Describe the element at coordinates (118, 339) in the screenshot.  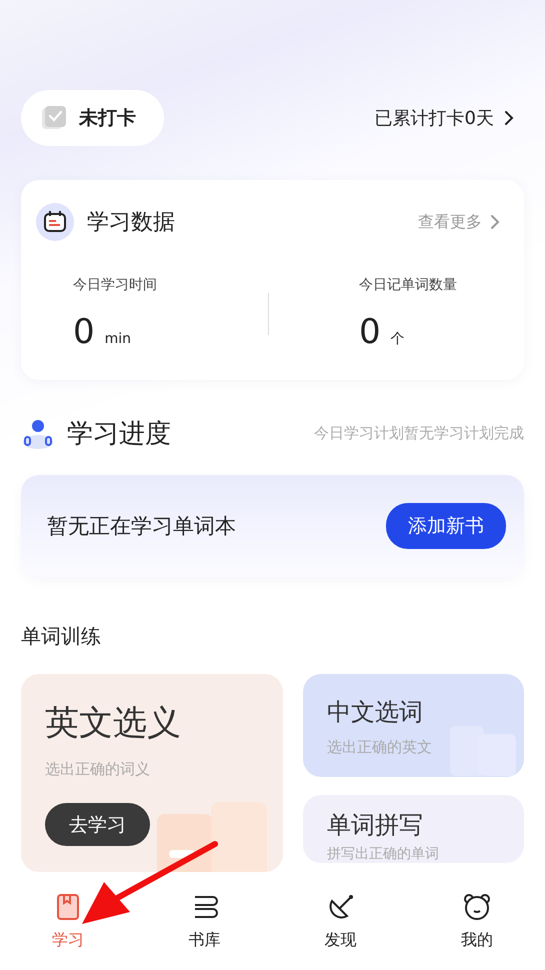
I see `stat-unit: min` at that location.